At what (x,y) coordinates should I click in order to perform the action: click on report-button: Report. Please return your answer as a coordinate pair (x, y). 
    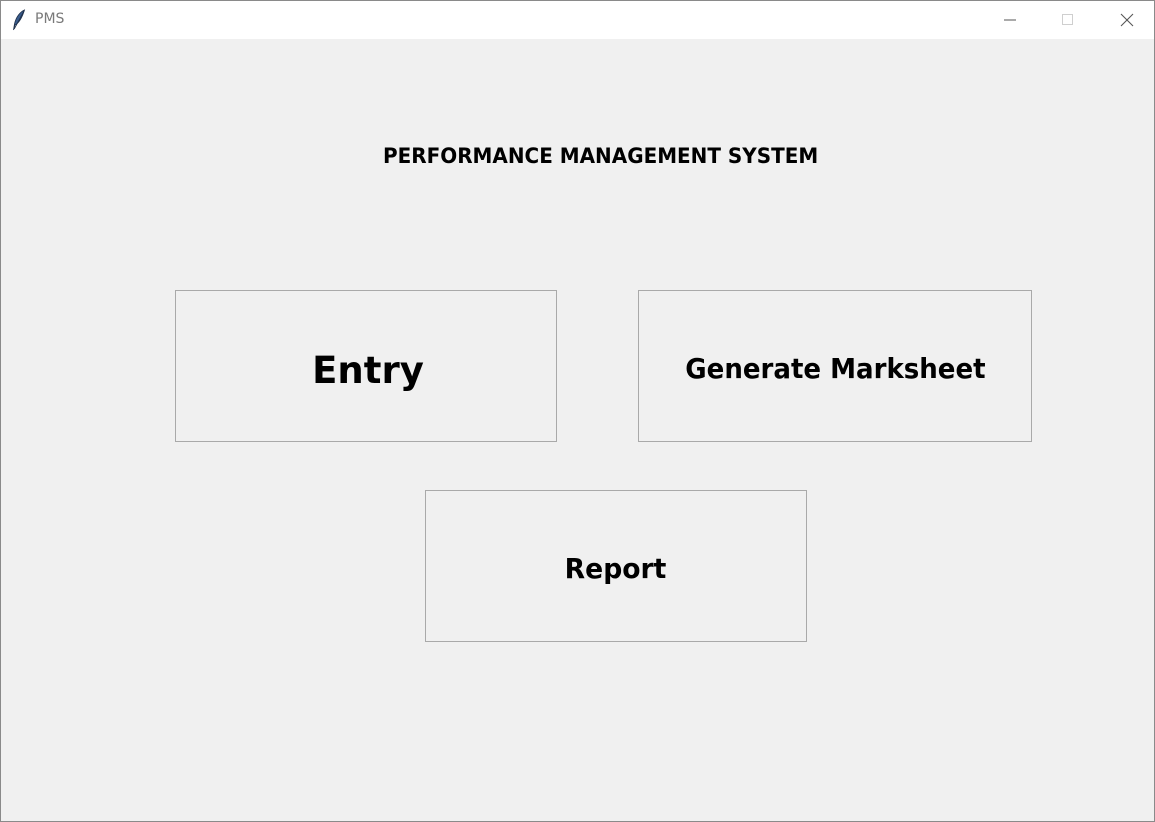
    Looking at the image, I should click on (616, 566).